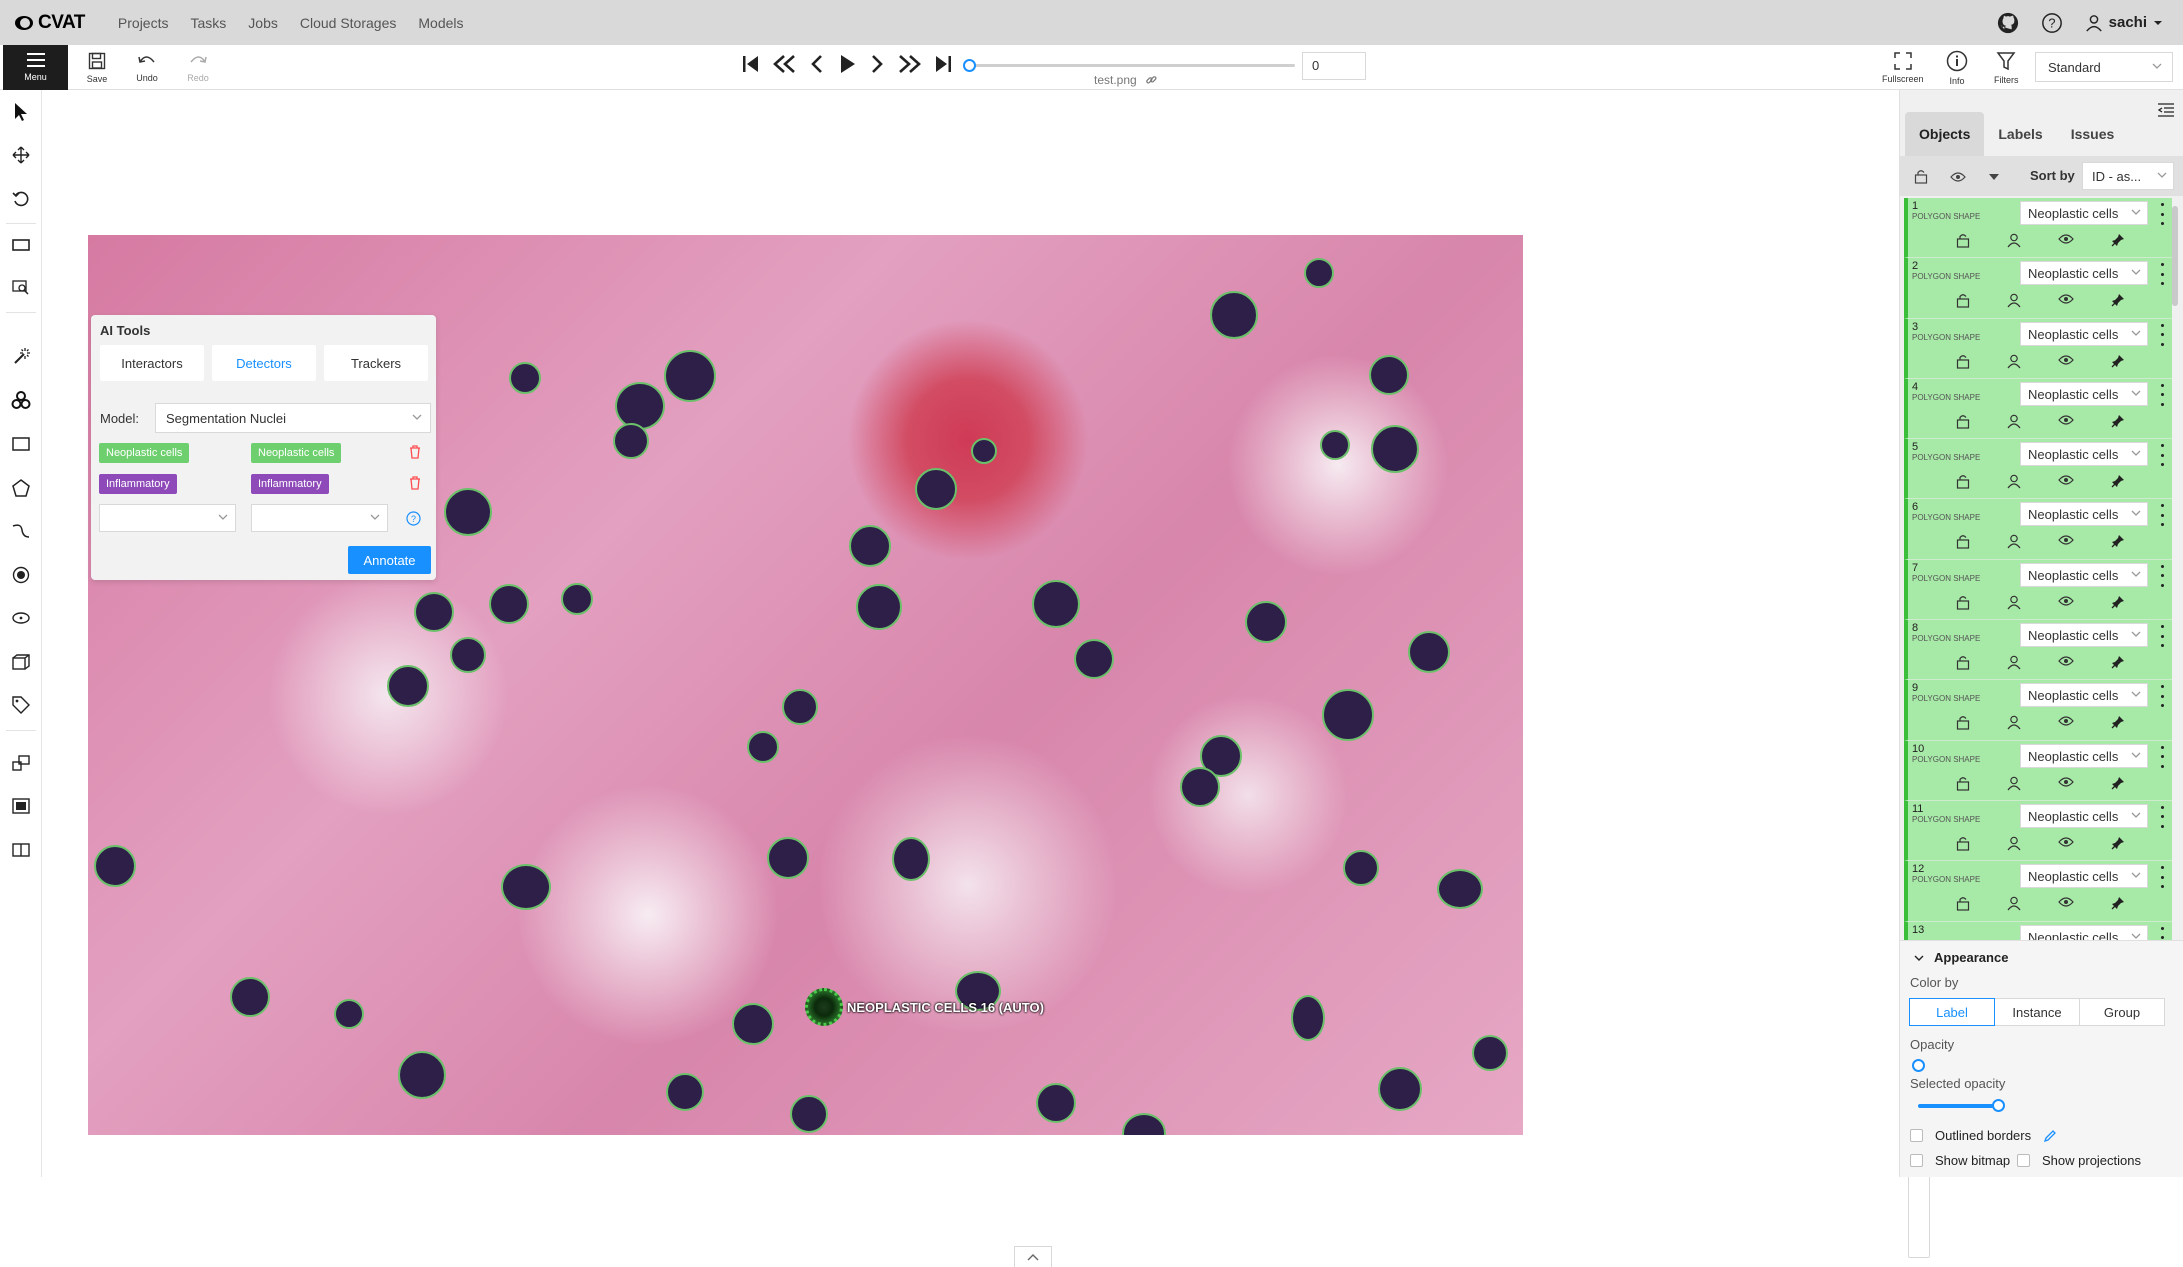  What do you see at coordinates (263, 23) in the screenshot?
I see `nav-jobs: Jobs` at bounding box center [263, 23].